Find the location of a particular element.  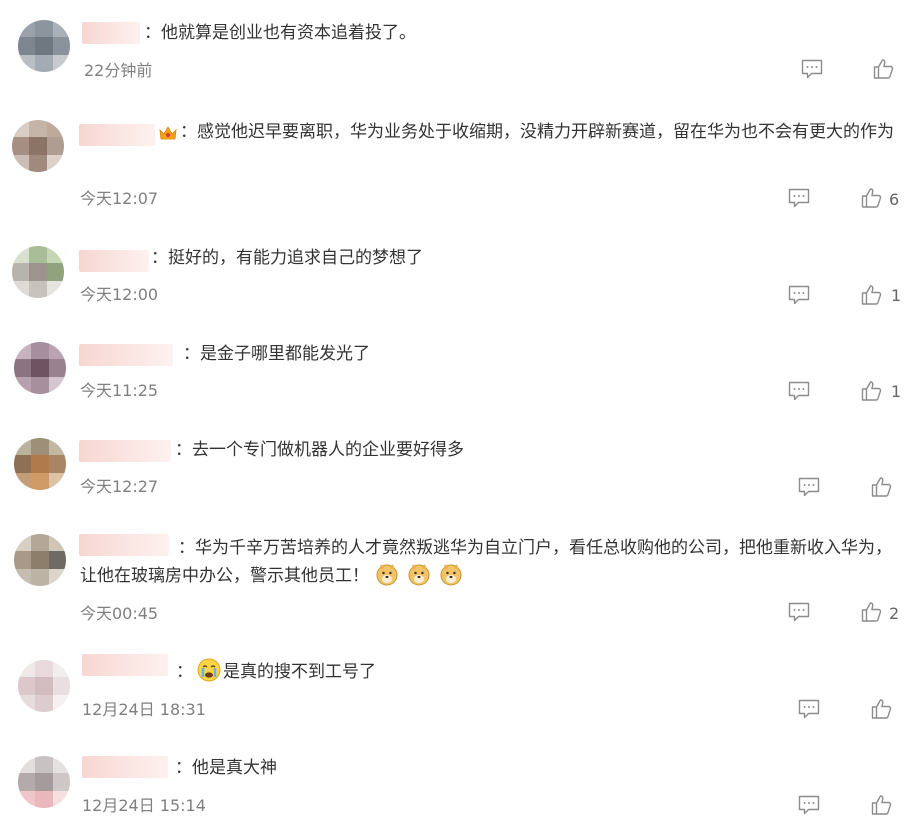

timestamp: 12月24日 15:14 is located at coordinates (144, 805).